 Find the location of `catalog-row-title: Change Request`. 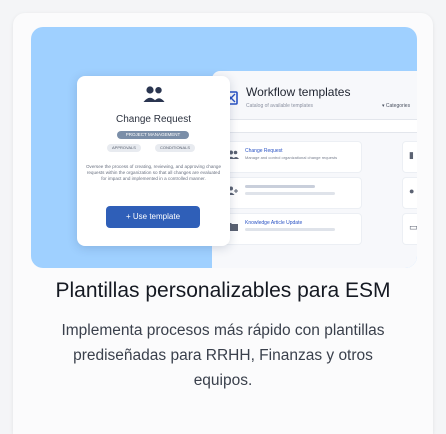

catalog-row-title: Change Request is located at coordinates (264, 151).